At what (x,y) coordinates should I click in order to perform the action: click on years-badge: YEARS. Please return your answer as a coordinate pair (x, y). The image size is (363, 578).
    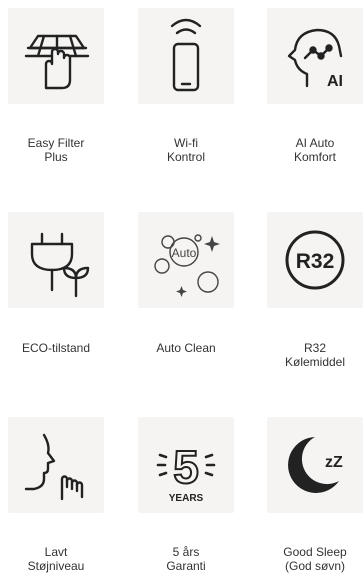
    Looking at the image, I should click on (186, 498).